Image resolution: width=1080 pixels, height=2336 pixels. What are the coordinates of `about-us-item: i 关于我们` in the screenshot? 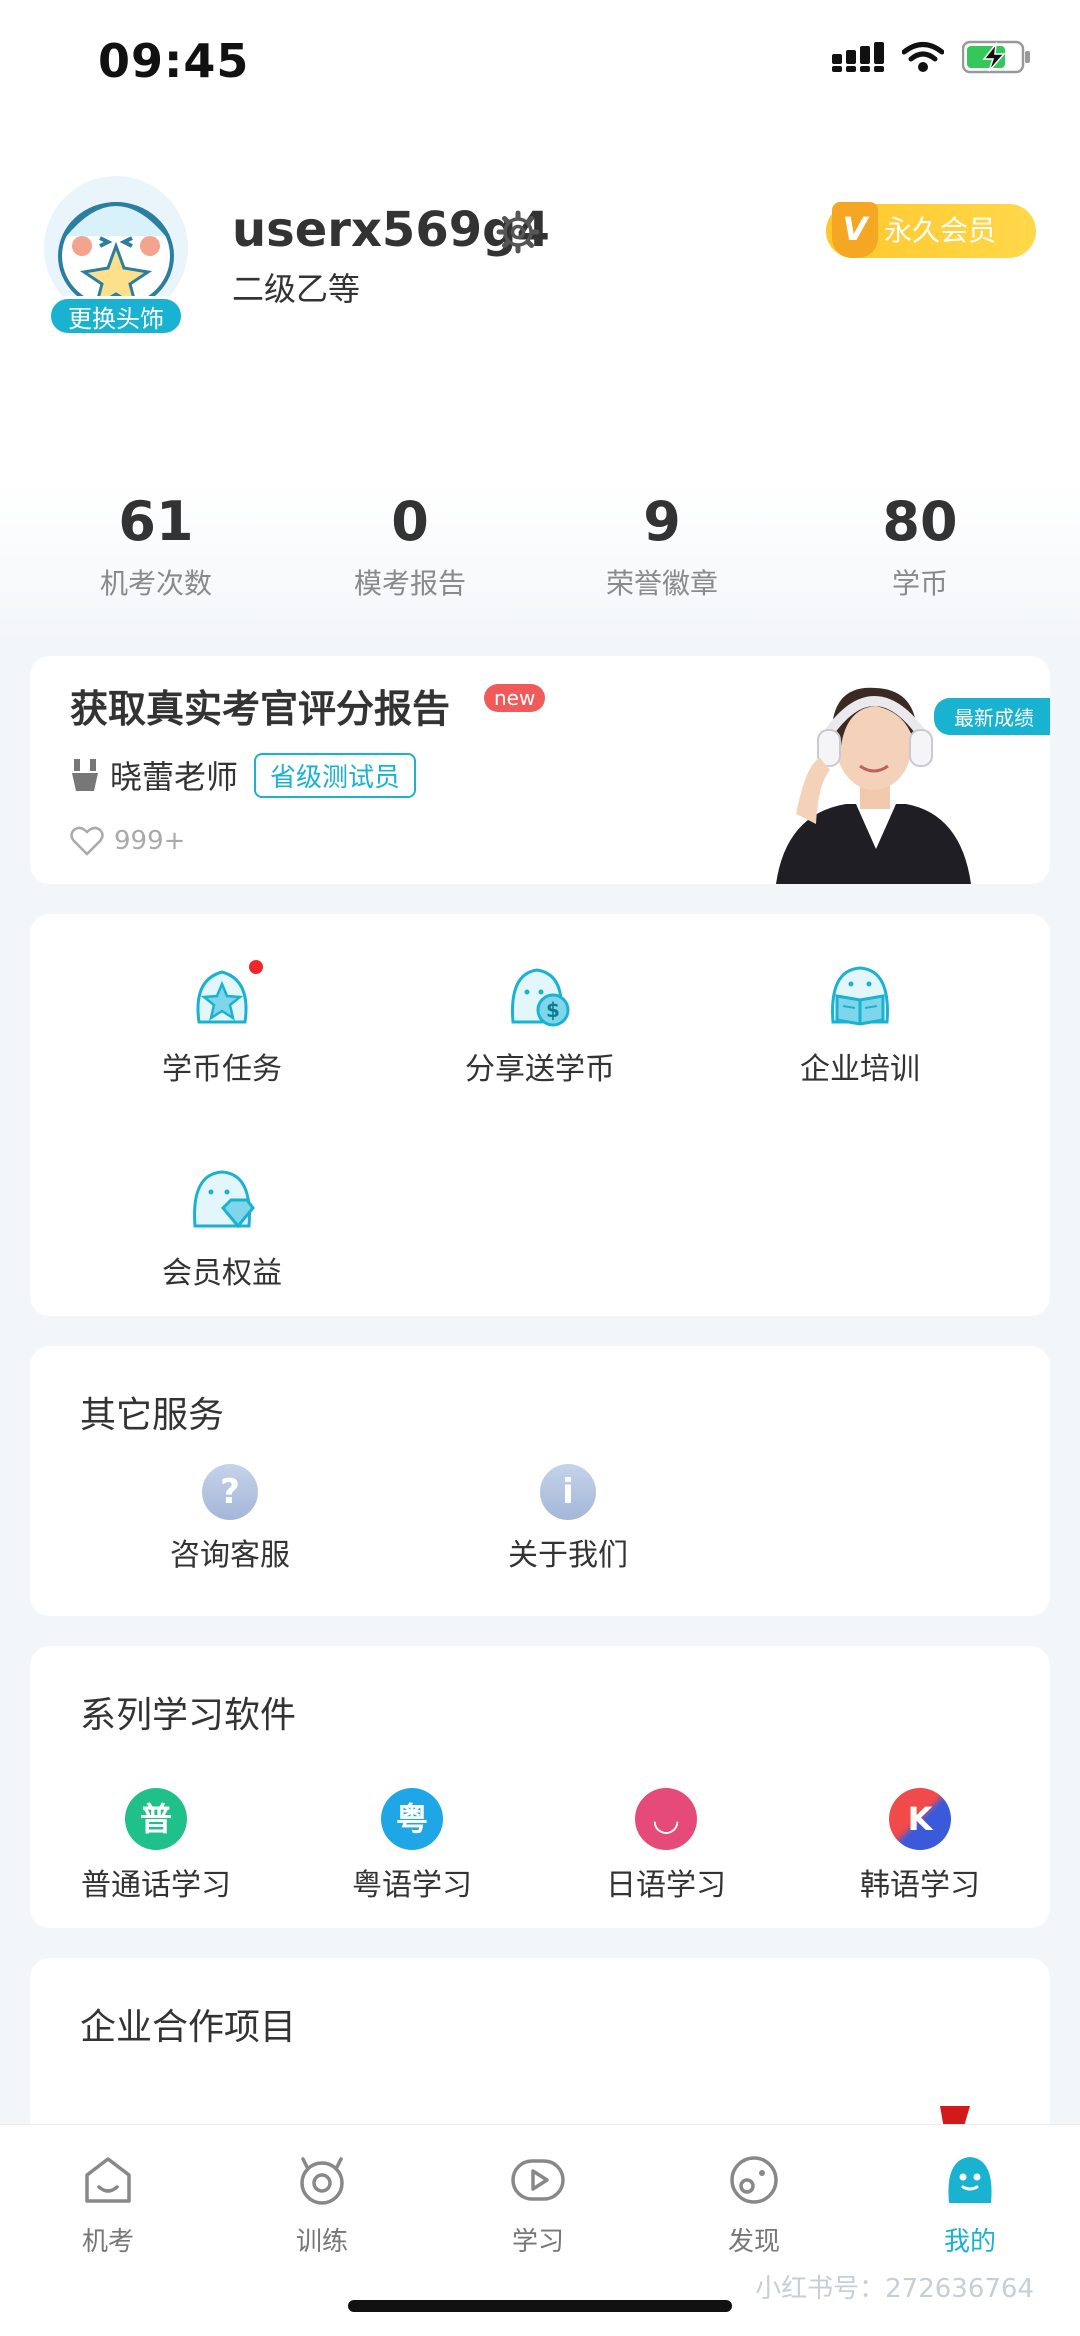 It's located at (568, 1519).